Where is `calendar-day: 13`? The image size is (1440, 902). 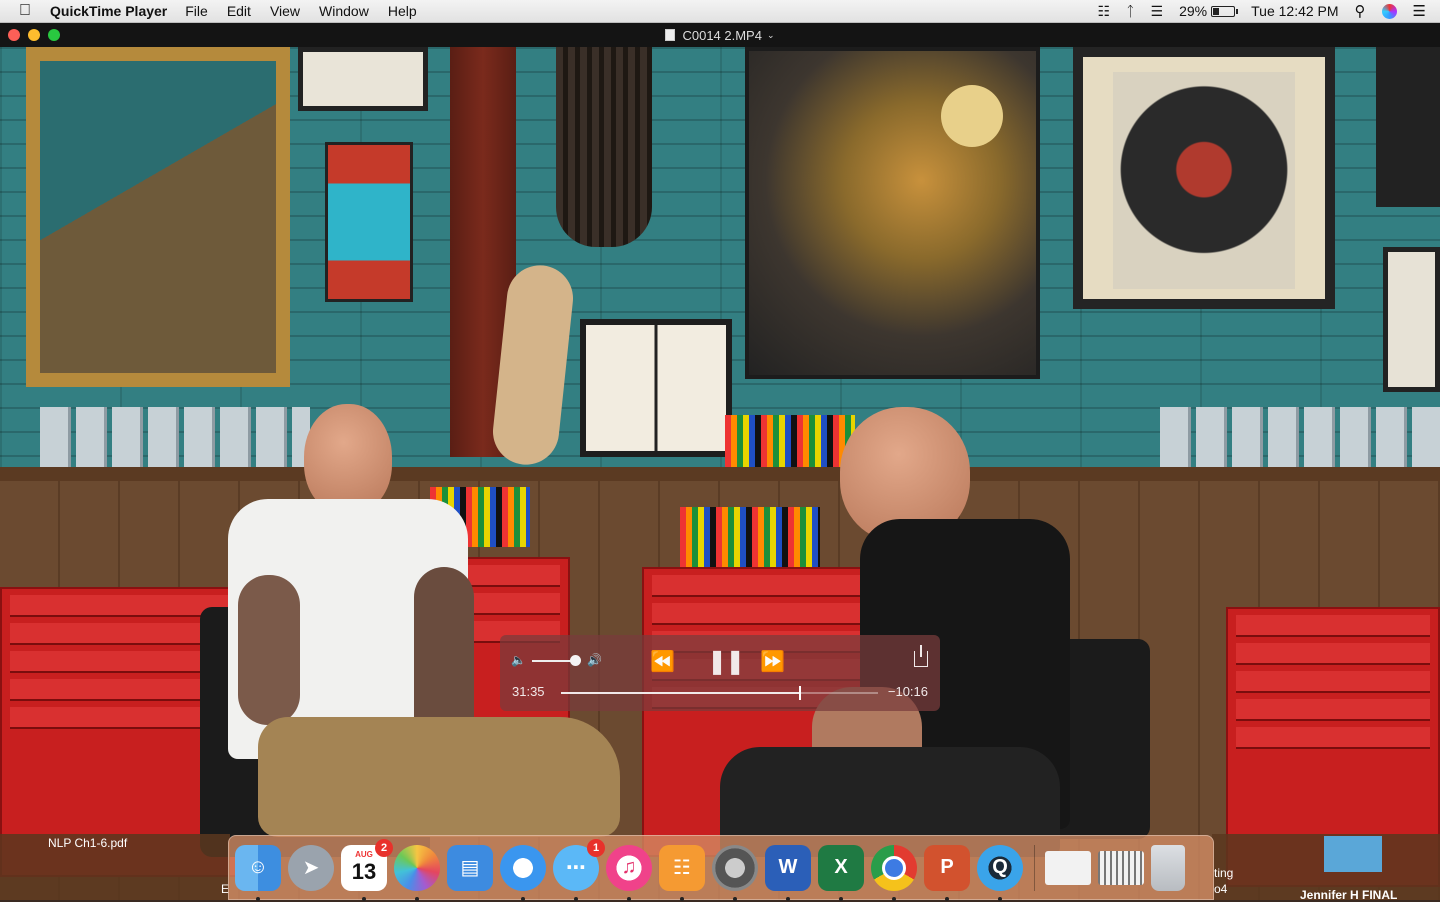
calendar-day: 13 is located at coordinates (364, 871).